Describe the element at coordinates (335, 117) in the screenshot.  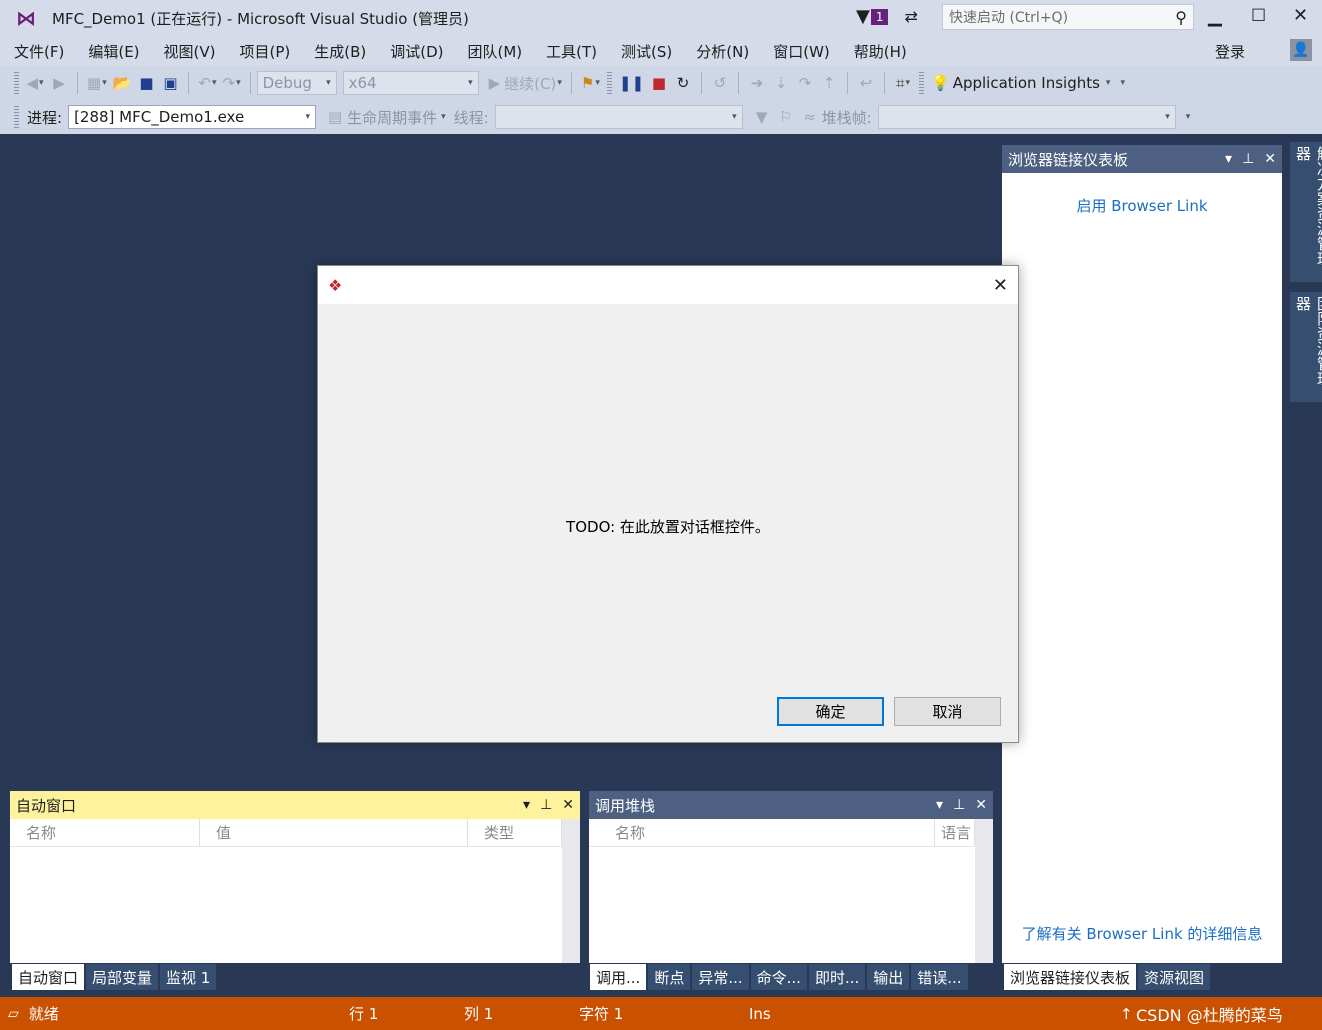
I see `lifecycle-events-icon: ▤` at that location.